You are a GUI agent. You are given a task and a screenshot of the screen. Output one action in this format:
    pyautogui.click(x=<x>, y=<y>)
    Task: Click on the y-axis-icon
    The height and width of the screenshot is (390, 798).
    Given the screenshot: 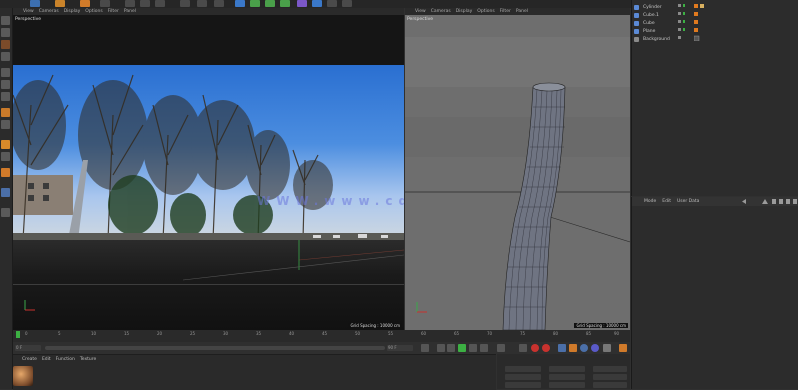 What is the action you would take?
    pyautogui.click(x=145, y=3)
    